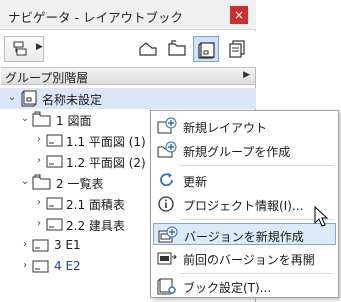 The width and height of the screenshot is (341, 302). I want to click on menu-item-label: 更新, so click(195, 182).